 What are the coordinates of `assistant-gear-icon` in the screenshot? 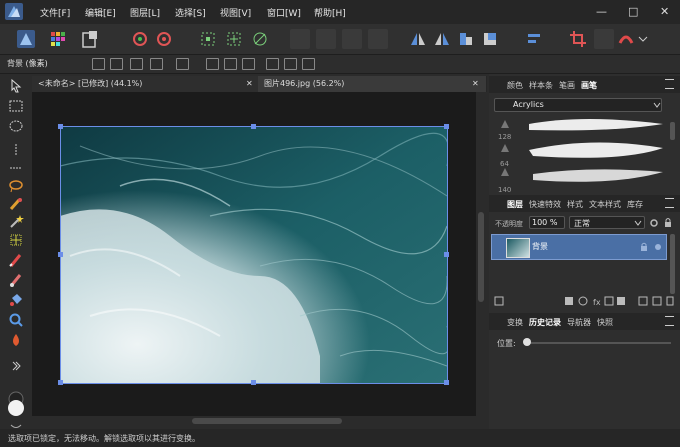 It's located at (164, 39).